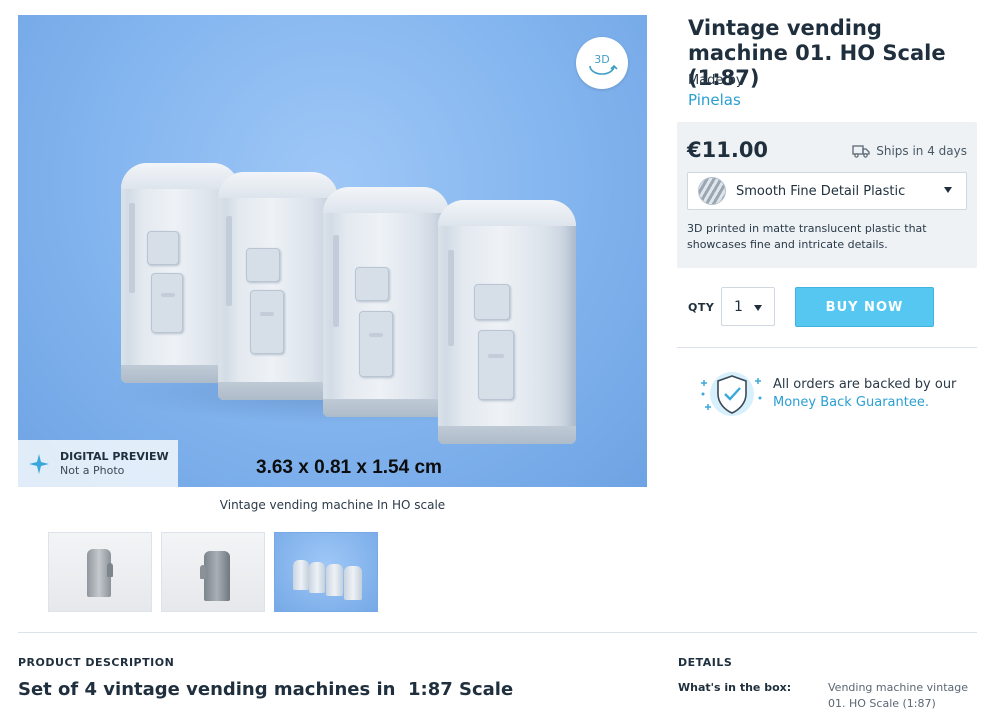 The image size is (989, 716). I want to click on thumbnail-single-side, so click(213, 572).